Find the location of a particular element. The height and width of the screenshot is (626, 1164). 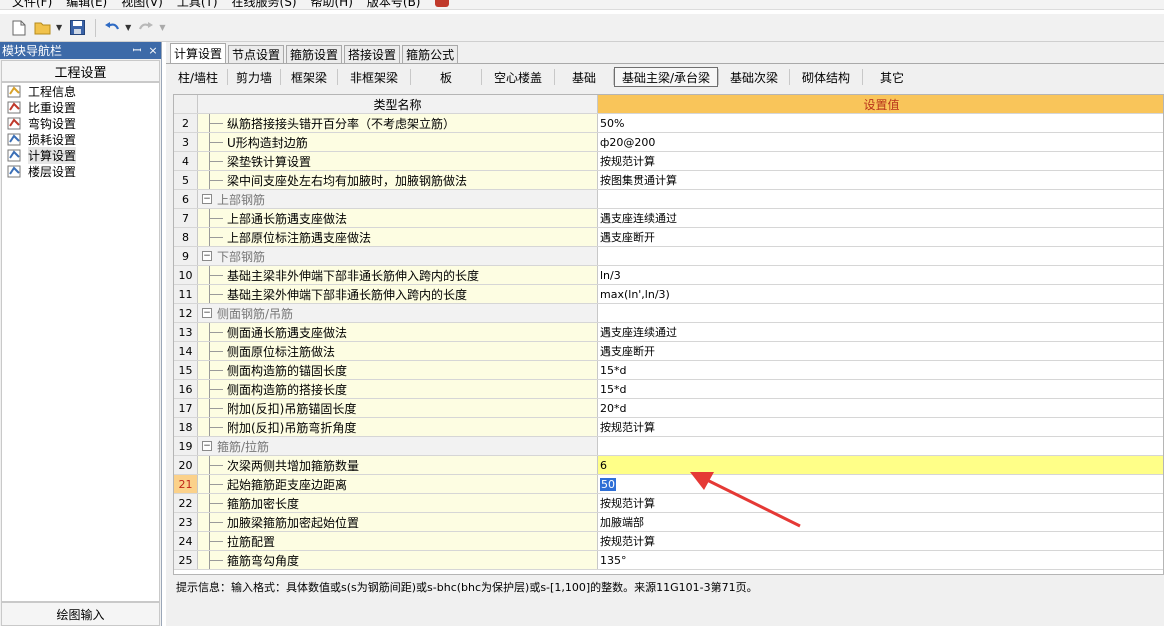

table-row: 8 上部原位标注筋遇支座做法 遇支座断开 is located at coordinates (668, 237).